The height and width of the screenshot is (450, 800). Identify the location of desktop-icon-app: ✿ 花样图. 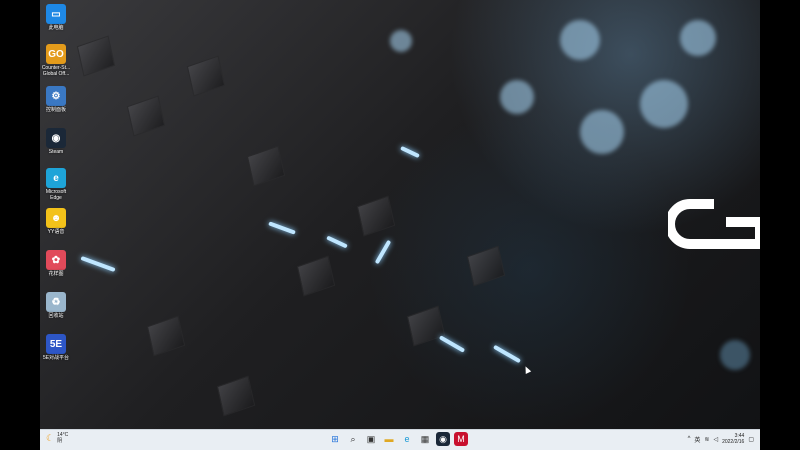
(56, 263).